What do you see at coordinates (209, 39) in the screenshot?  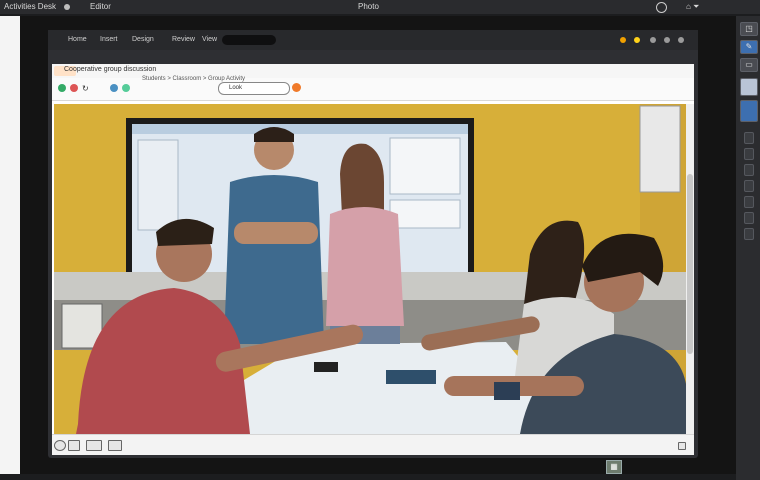 I see `toolbar-item-view: View` at bounding box center [209, 39].